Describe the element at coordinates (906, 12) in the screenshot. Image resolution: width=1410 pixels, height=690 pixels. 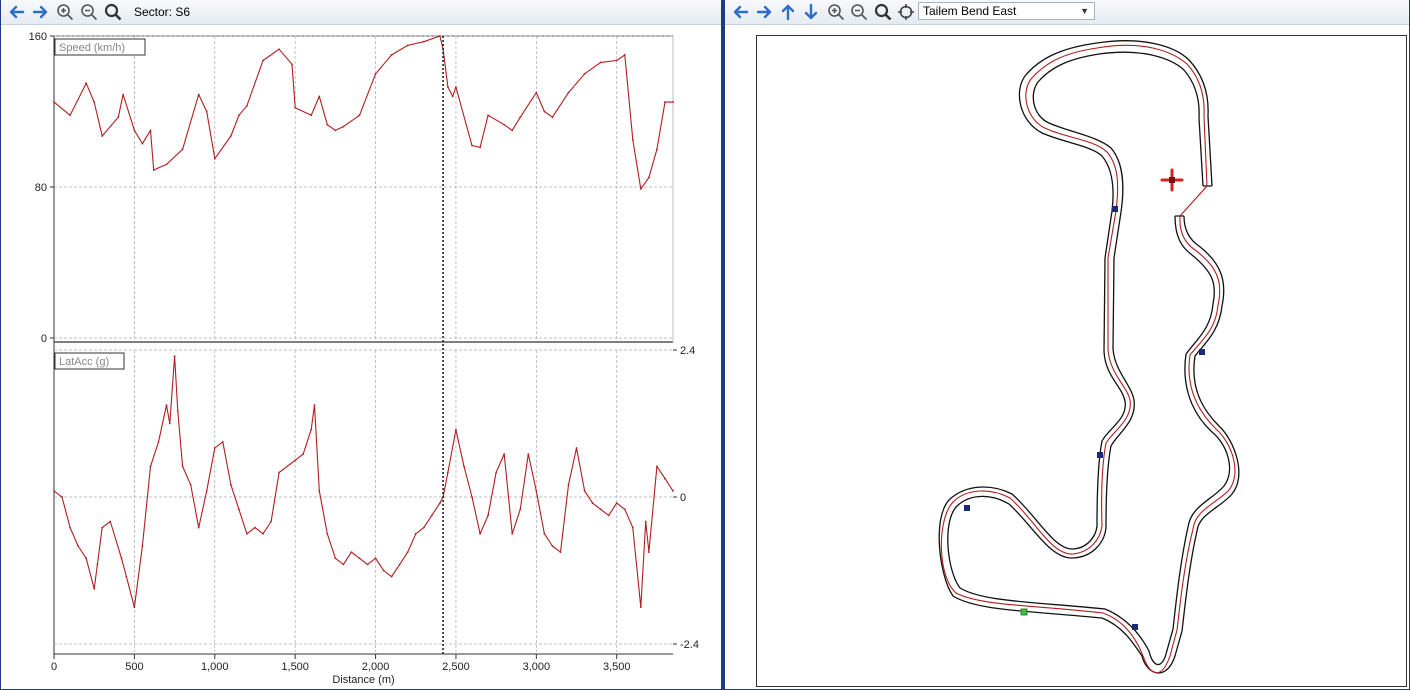
I see `crosshair-icon` at that location.